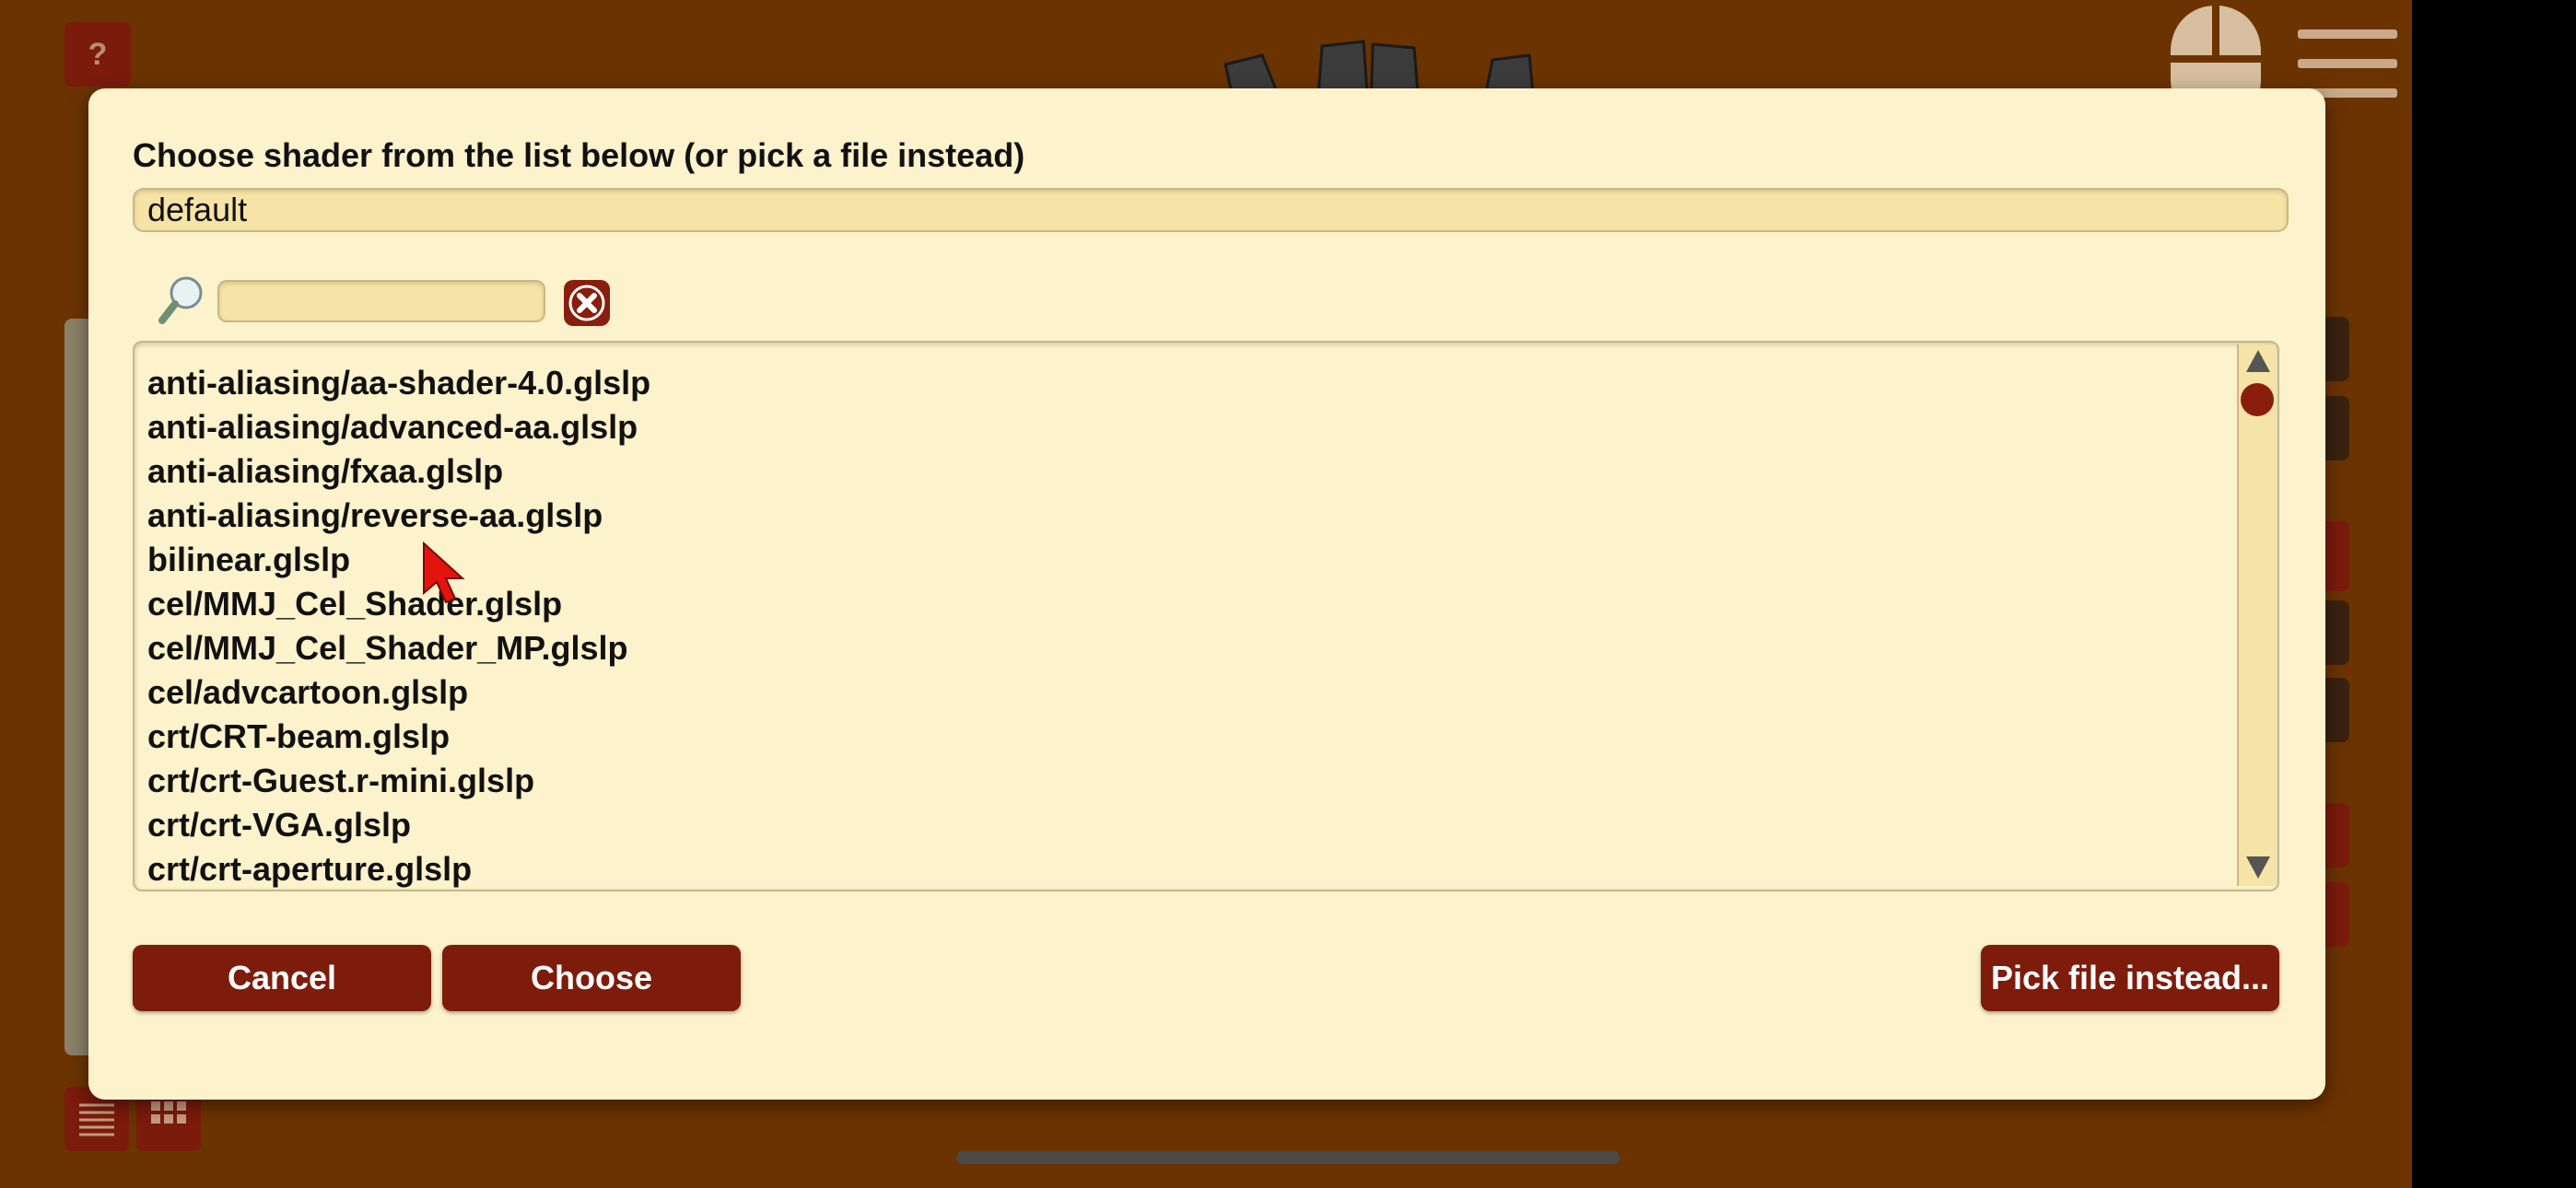 Image resolution: width=2576 pixels, height=1188 pixels. What do you see at coordinates (398, 516) in the screenshot?
I see `list-item: anti-aliasing/reverse-aa.glslp` at bounding box center [398, 516].